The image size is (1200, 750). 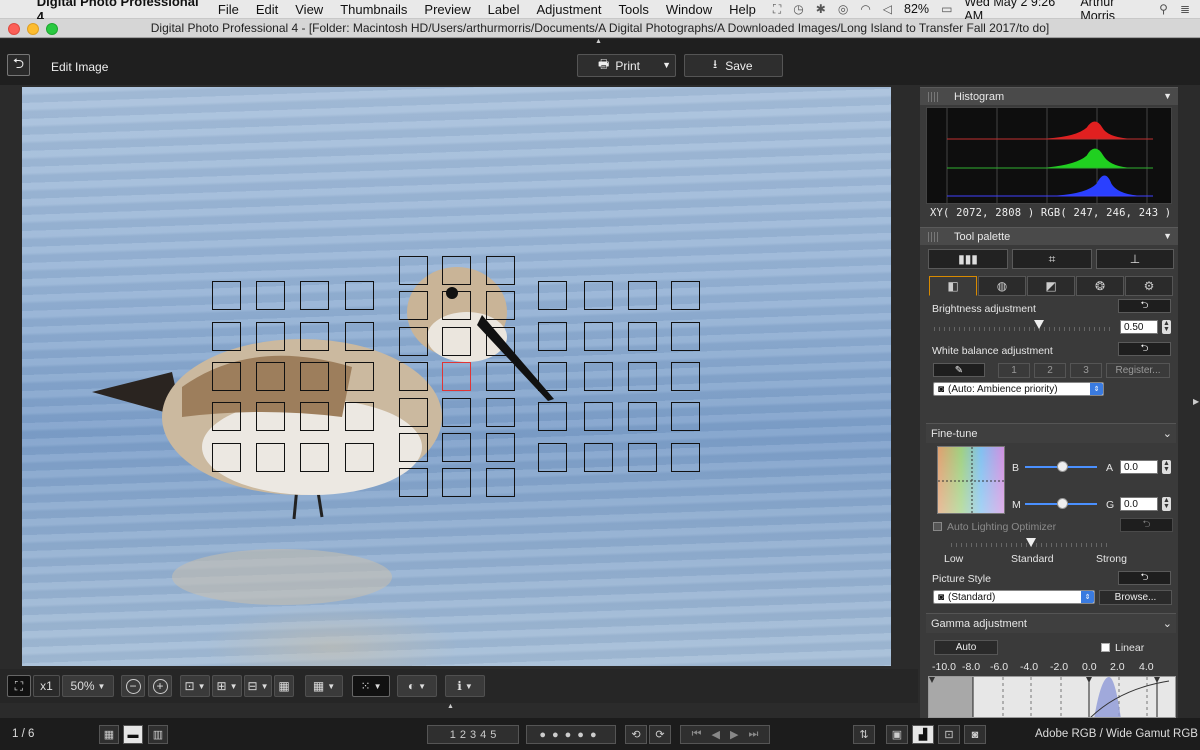 I want to click on save-button: ⭳ Save, so click(x=733, y=65).